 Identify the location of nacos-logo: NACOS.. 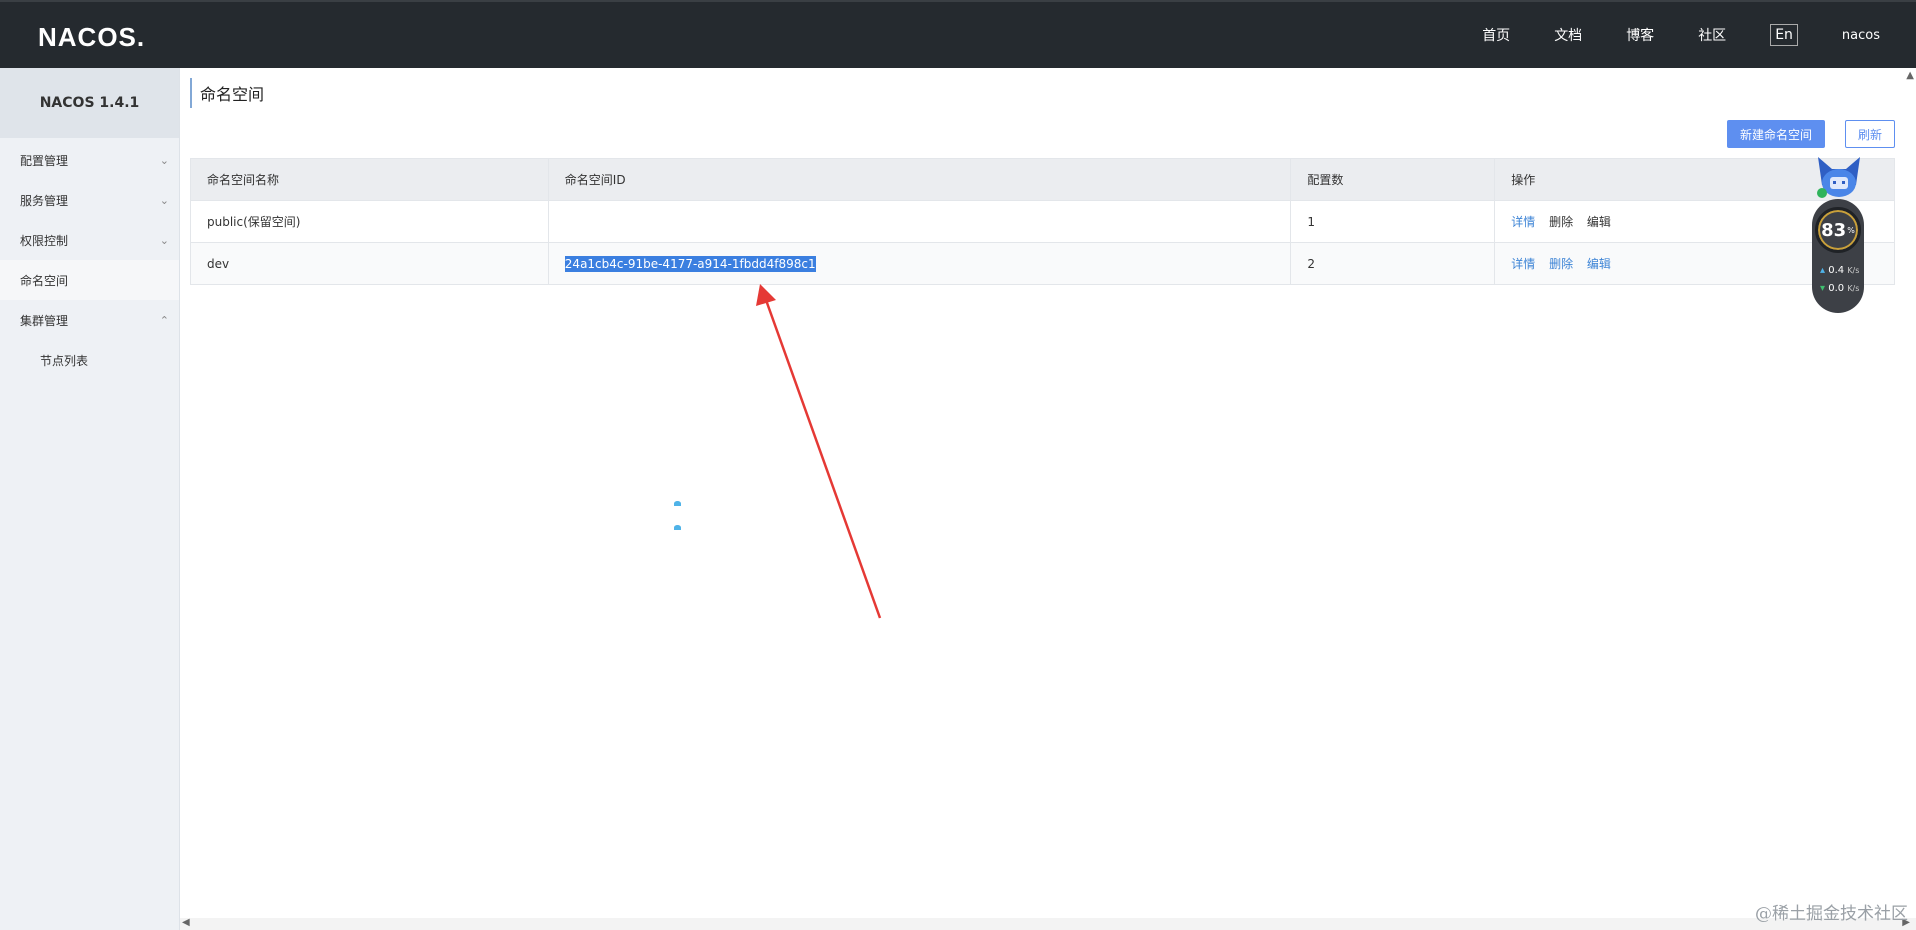
(91, 37).